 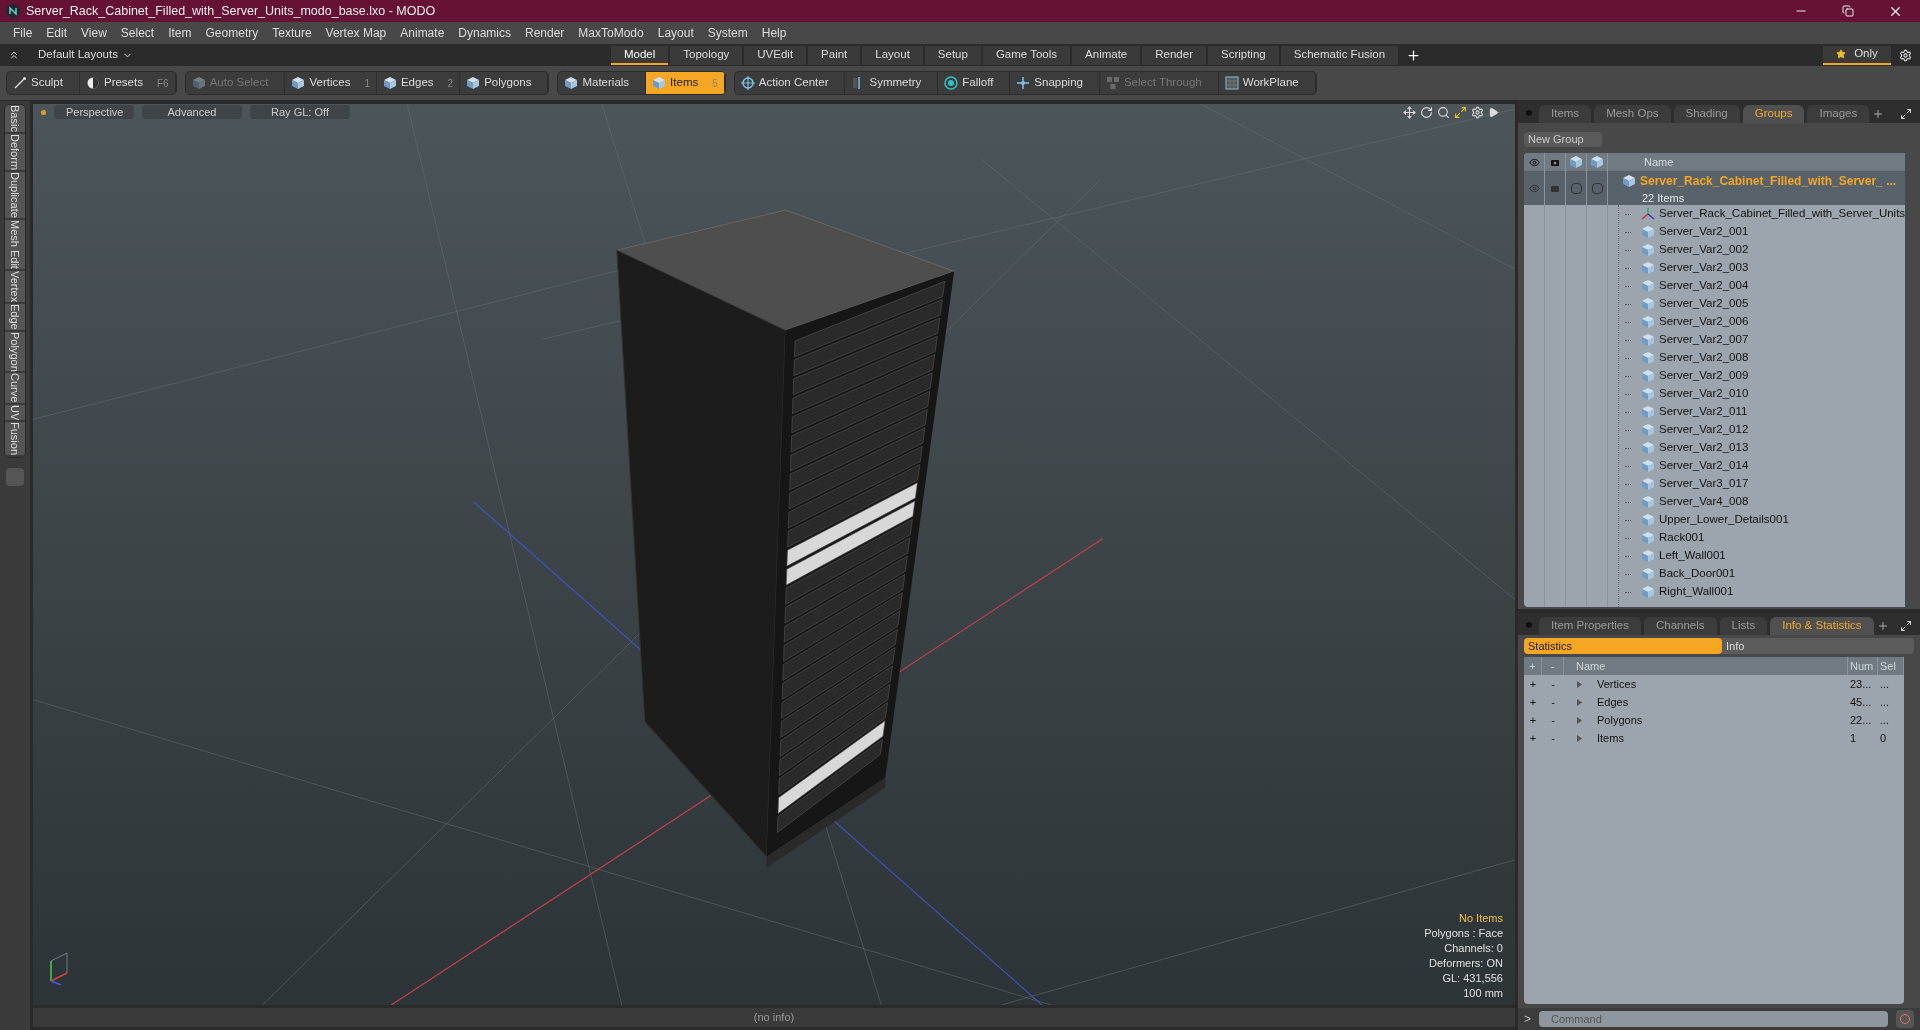 What do you see at coordinates (1697, 574) in the screenshot?
I see `group-item: Back_Door001` at bounding box center [1697, 574].